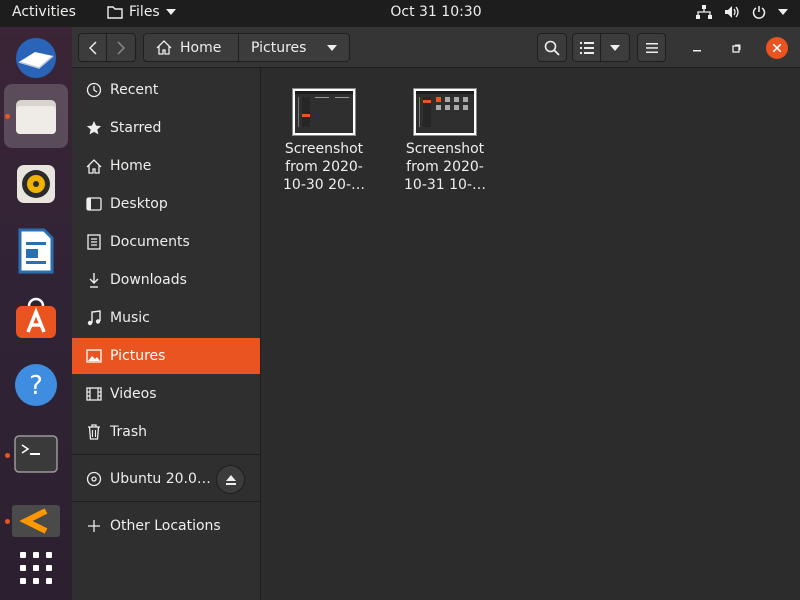 The height and width of the screenshot is (600, 800). Describe the element at coordinates (230, 479) in the screenshot. I see `eject-button` at that location.